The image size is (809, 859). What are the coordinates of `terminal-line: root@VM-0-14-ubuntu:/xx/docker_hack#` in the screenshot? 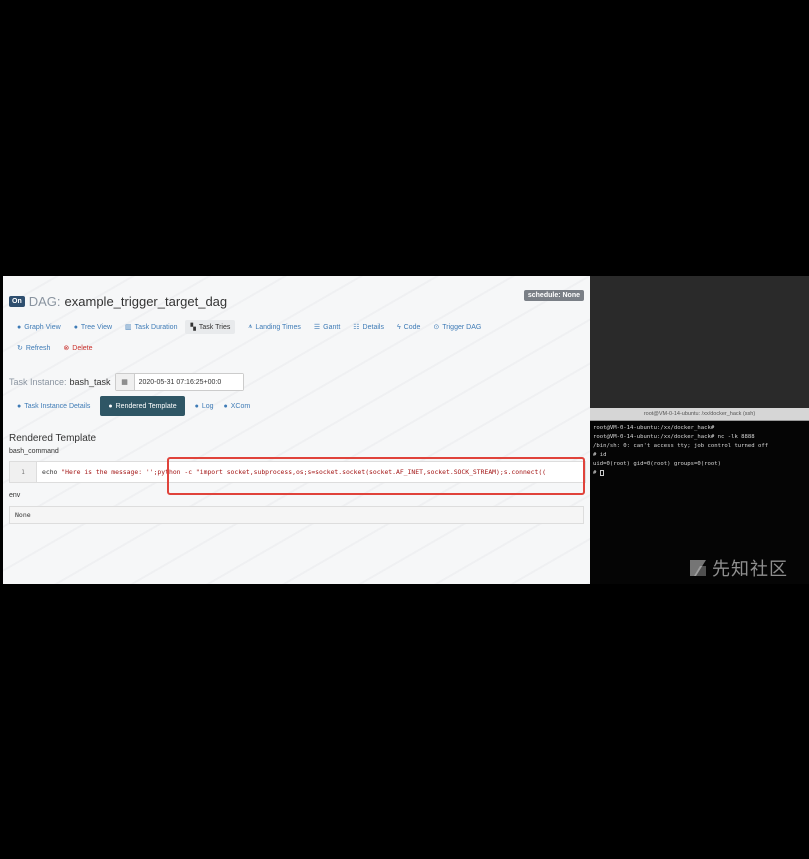 It's located at (654, 428).